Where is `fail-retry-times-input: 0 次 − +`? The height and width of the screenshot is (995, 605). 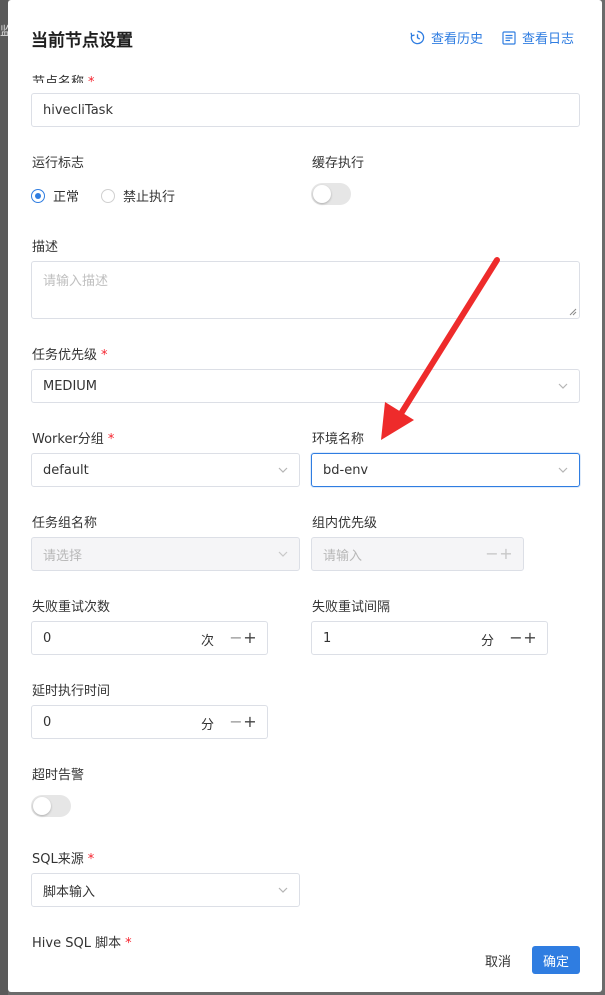
fail-retry-times-input: 0 次 − + is located at coordinates (149, 638).